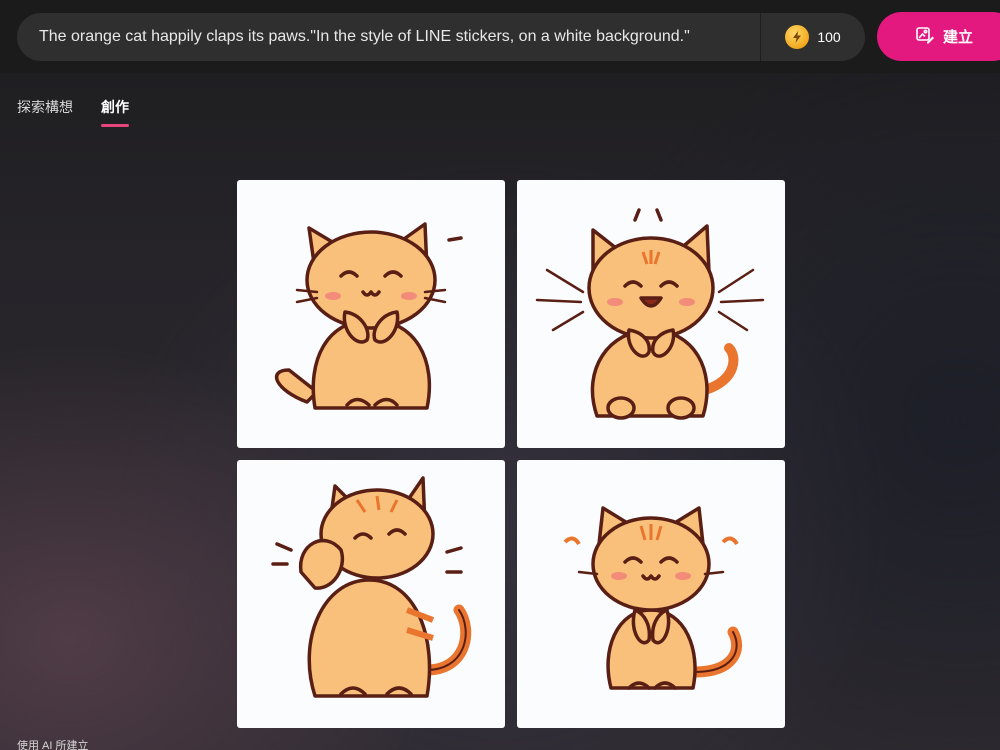 The height and width of the screenshot is (750, 1000). What do you see at coordinates (45, 112) in the screenshot?
I see `tab-explore: 探索構想` at bounding box center [45, 112].